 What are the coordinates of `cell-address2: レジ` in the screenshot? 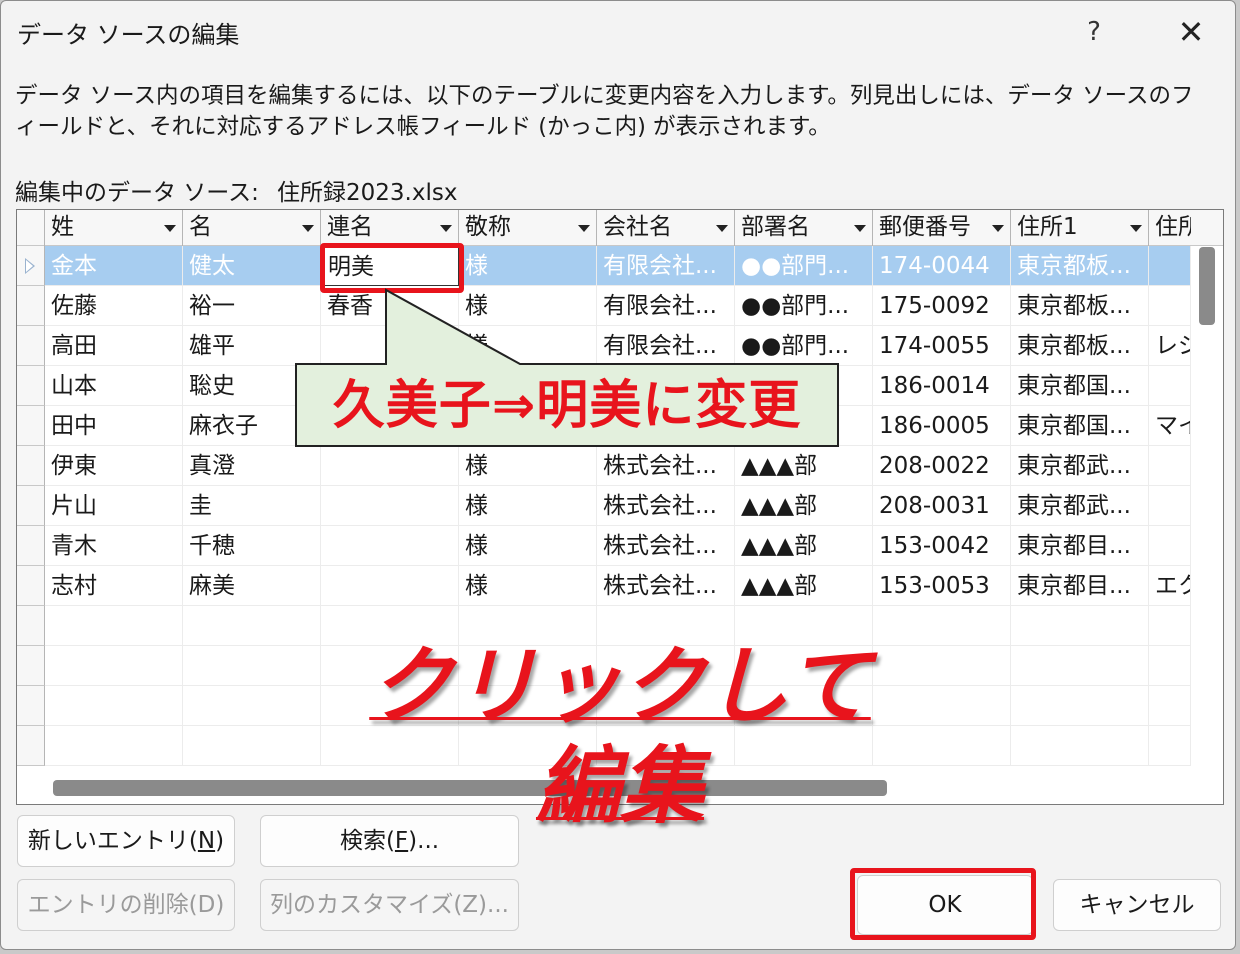 It's located at (1170, 346).